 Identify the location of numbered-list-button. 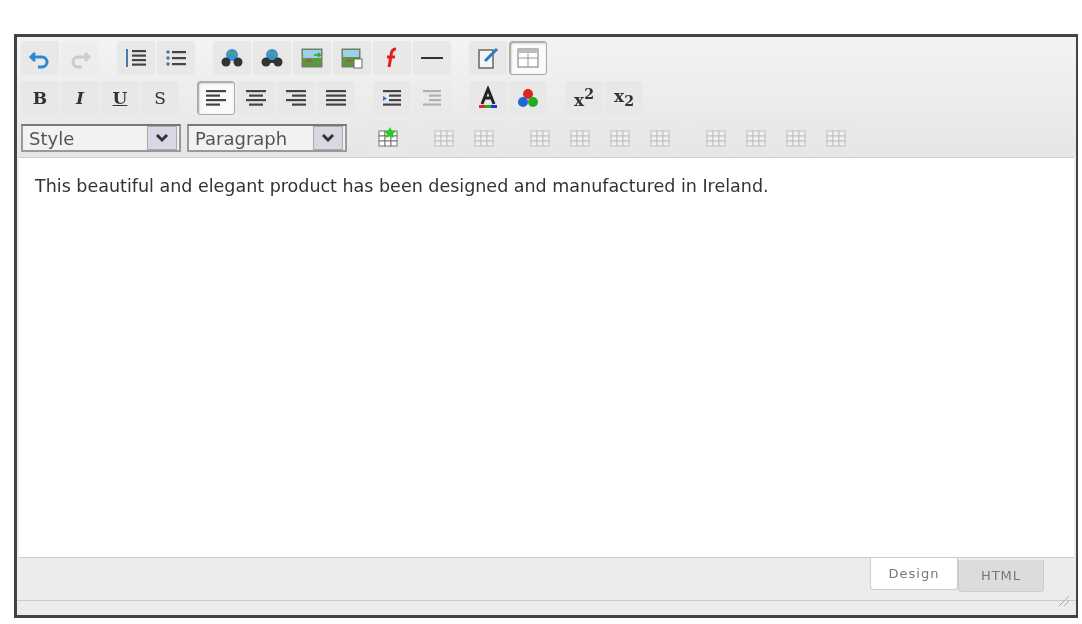
(136, 58).